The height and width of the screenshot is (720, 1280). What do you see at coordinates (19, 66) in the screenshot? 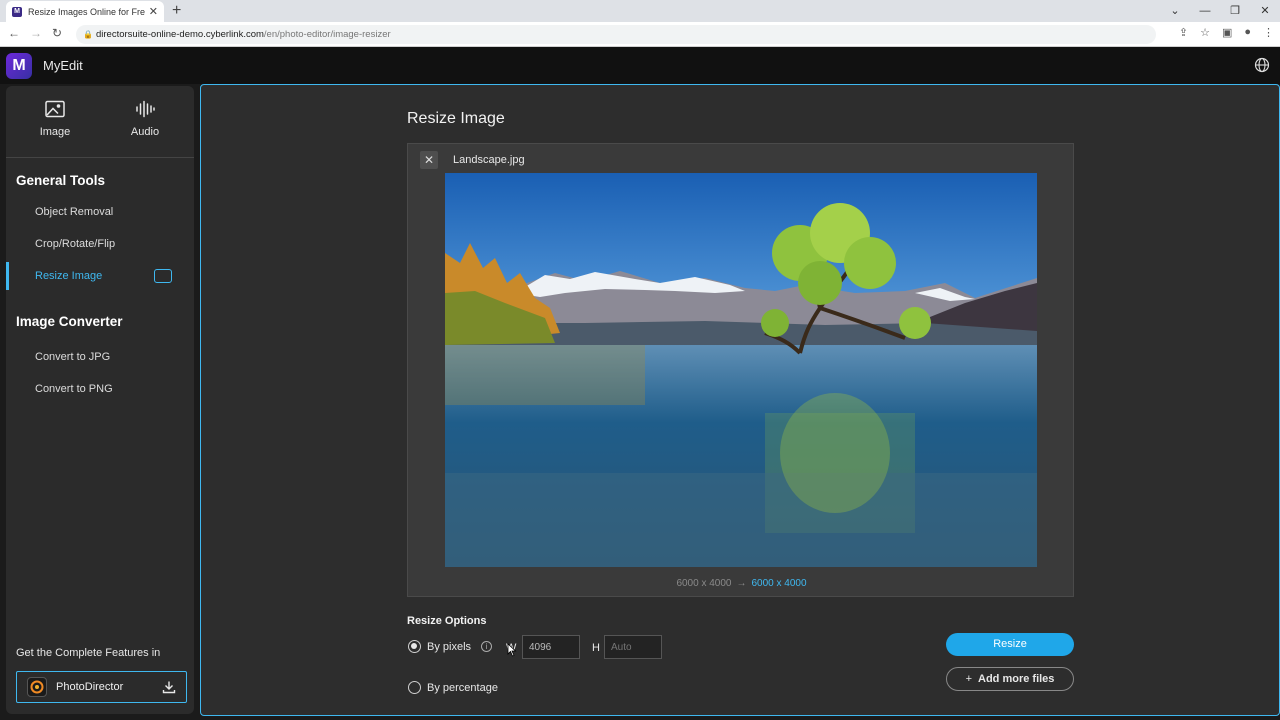
I see `myedit-logo: M` at bounding box center [19, 66].